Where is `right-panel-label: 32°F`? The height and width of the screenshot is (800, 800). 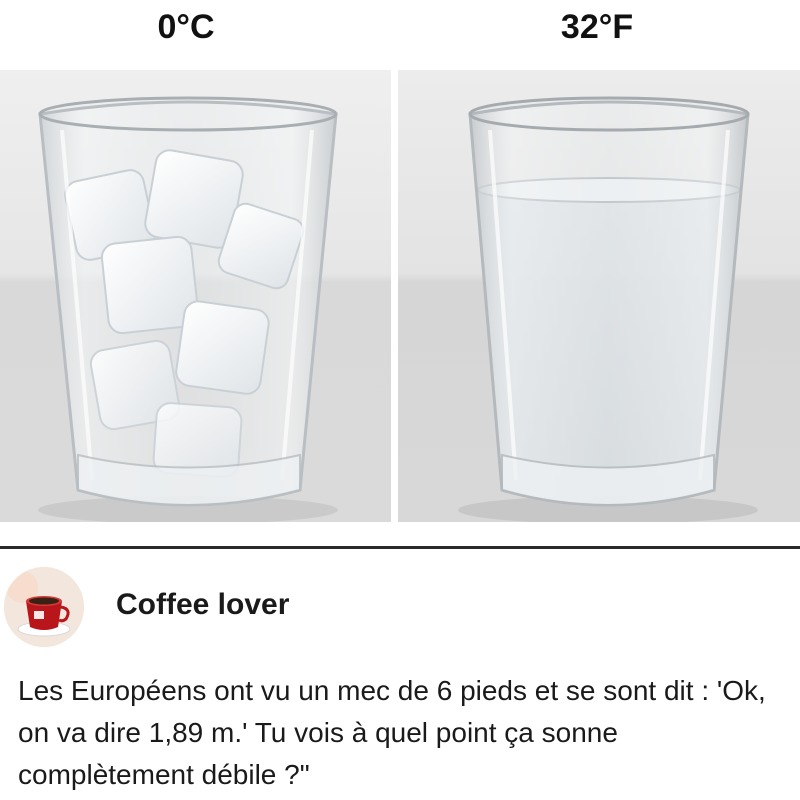 right-panel-label: 32°F is located at coordinates (597, 27).